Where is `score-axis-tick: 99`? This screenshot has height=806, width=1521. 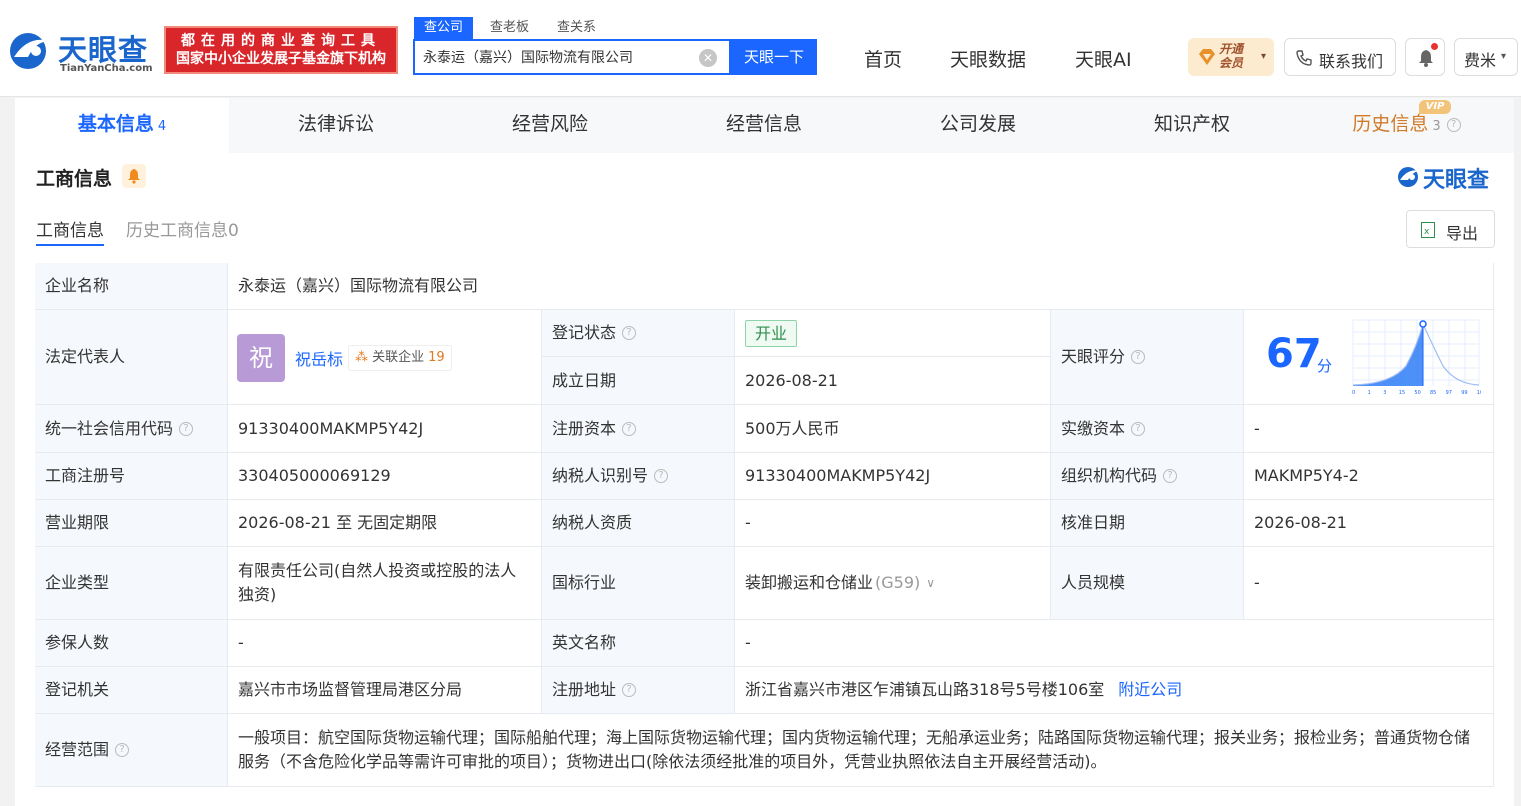
score-axis-tick: 99 is located at coordinates (1464, 393).